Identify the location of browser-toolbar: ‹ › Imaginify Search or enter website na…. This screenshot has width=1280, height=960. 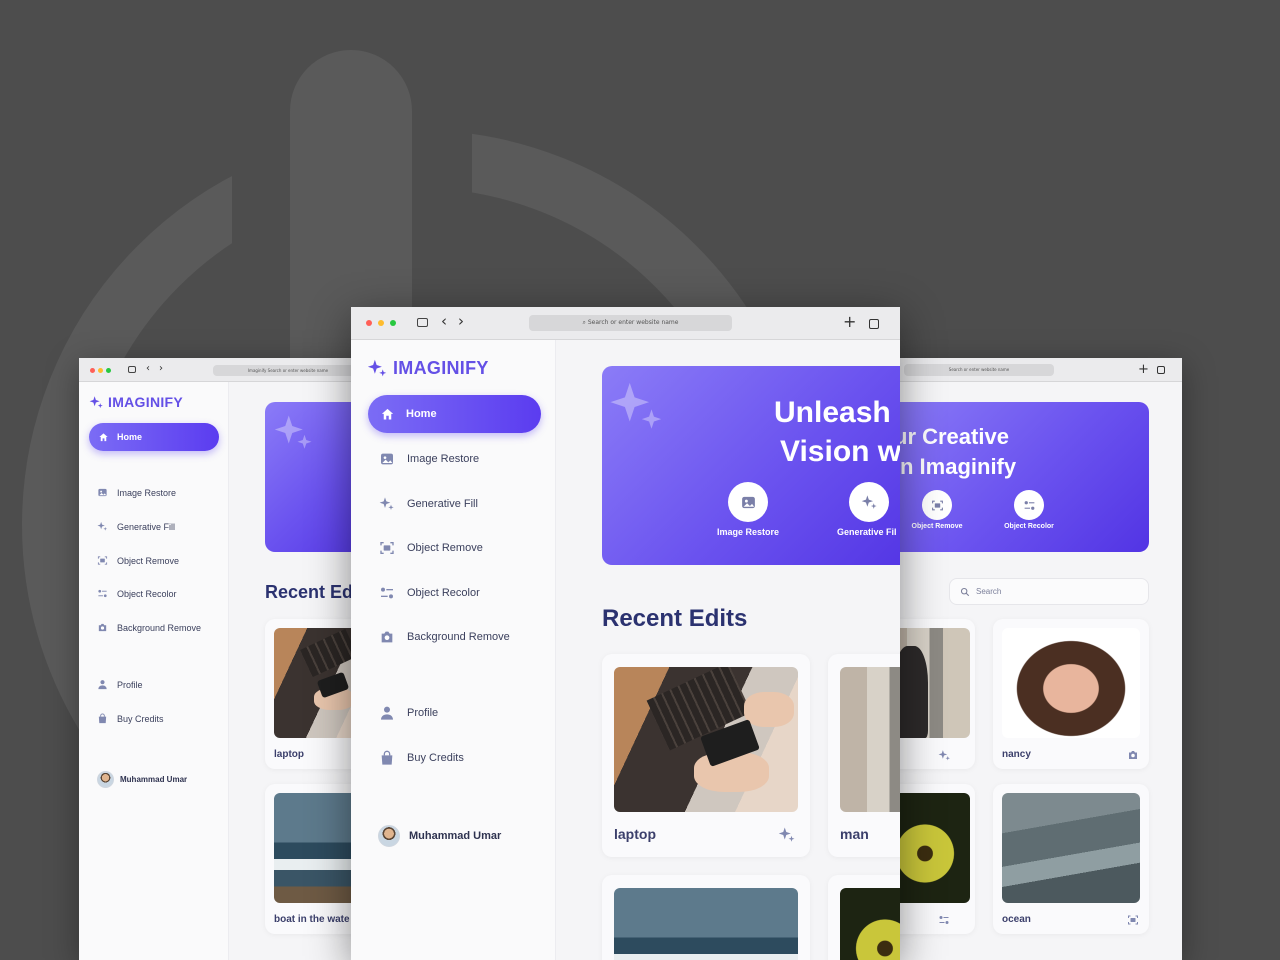
(224, 370).